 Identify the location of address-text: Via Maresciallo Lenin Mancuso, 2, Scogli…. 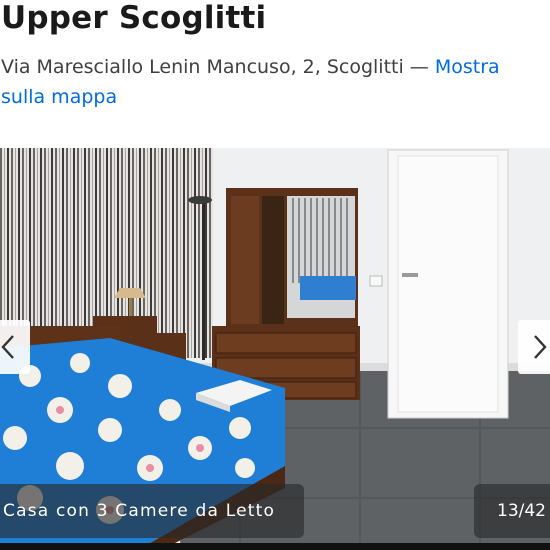
(218, 67).